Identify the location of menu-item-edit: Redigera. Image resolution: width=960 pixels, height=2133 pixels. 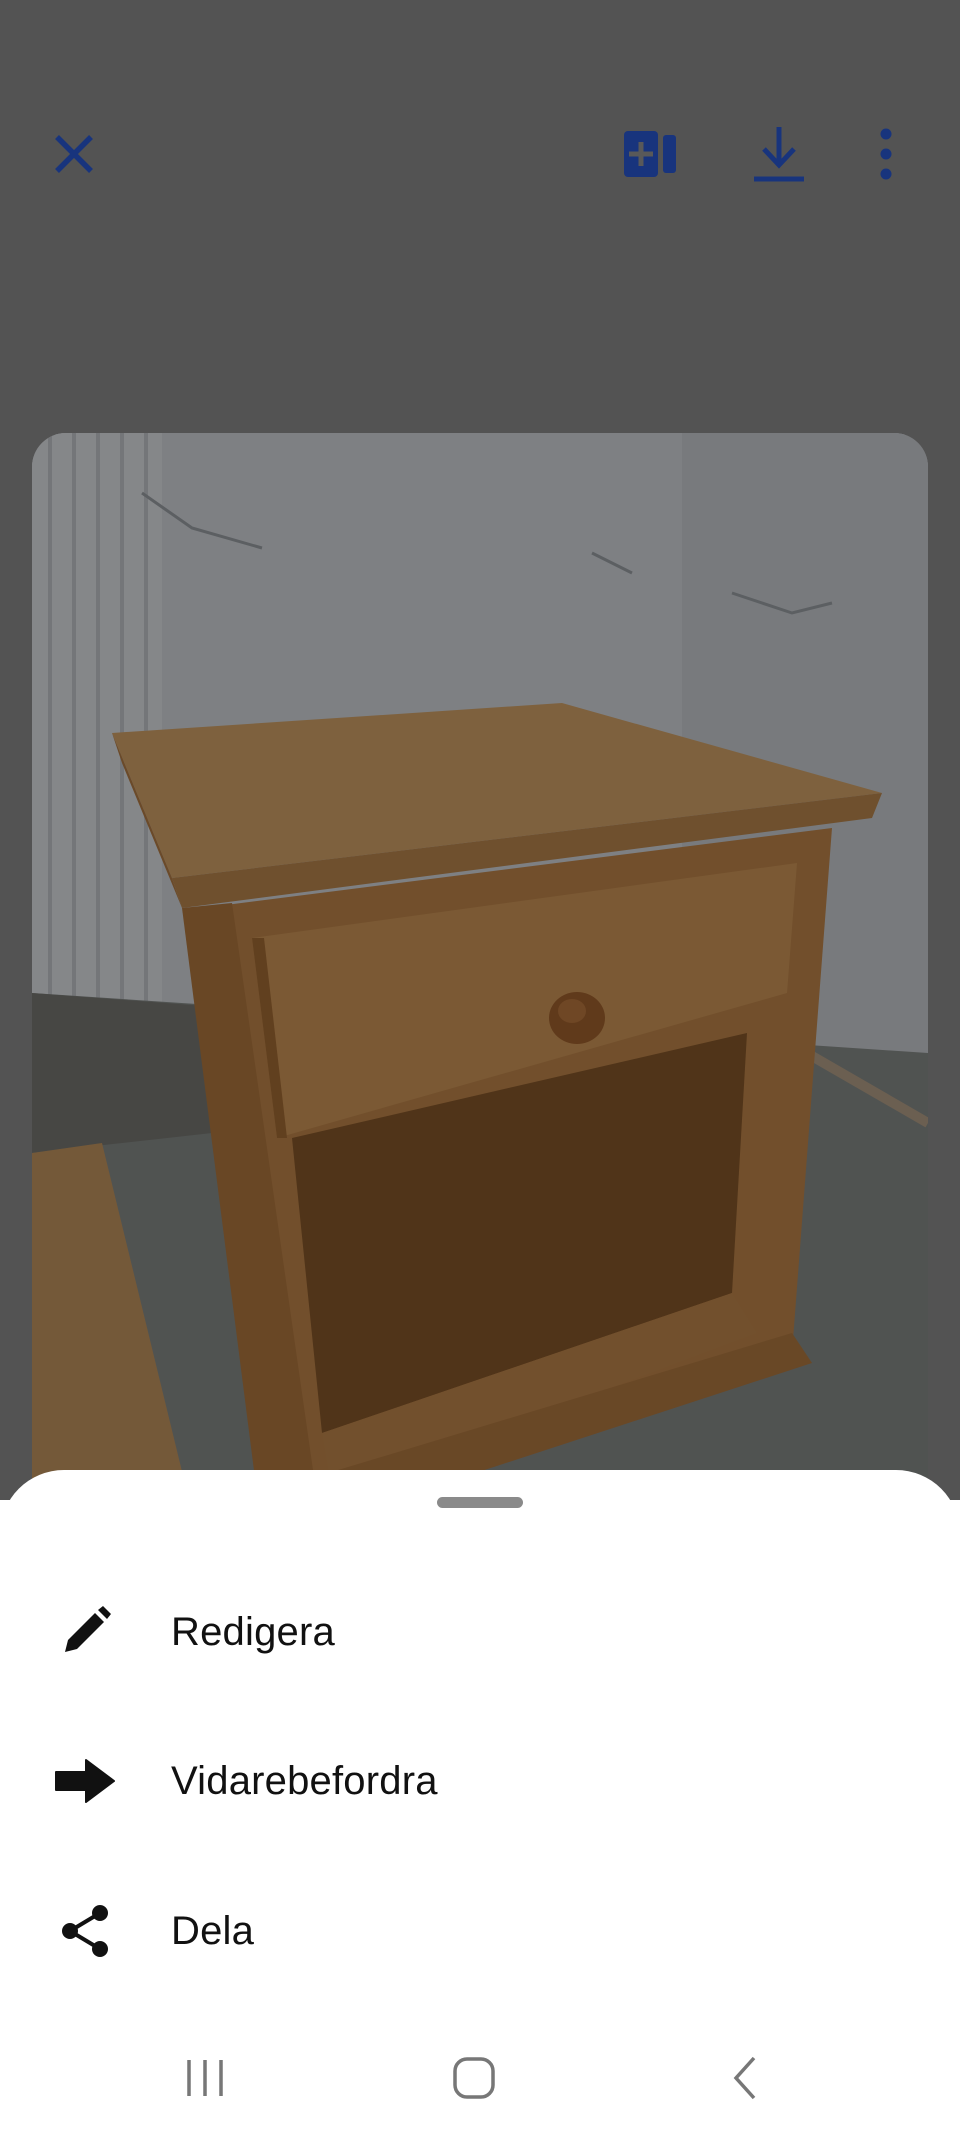
(480, 1632).